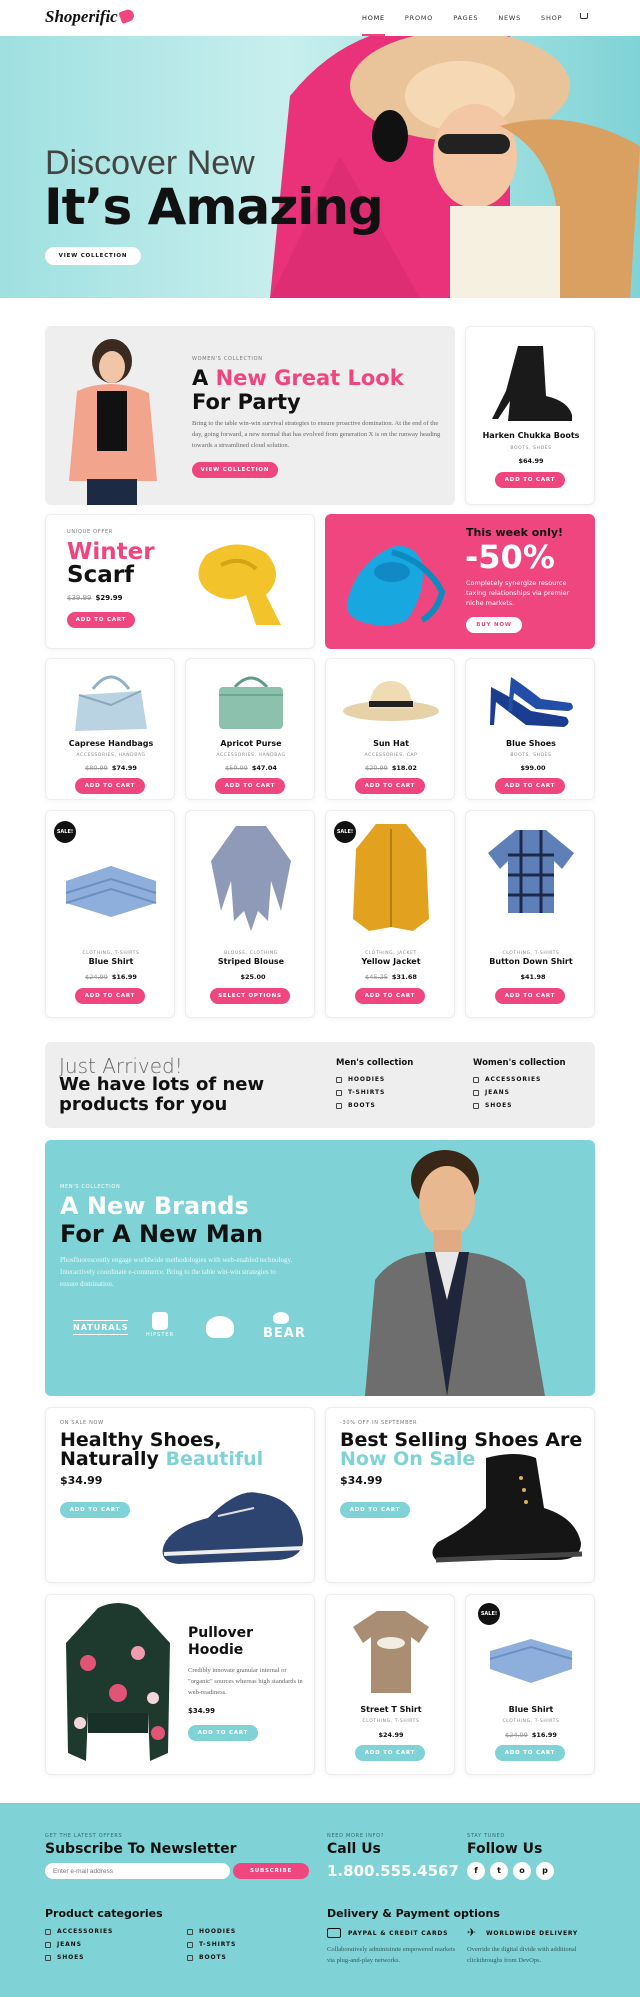  What do you see at coordinates (531, 1721) in the screenshot?
I see `shirt2-tags: CLOTHING, T-SHIRTS` at bounding box center [531, 1721].